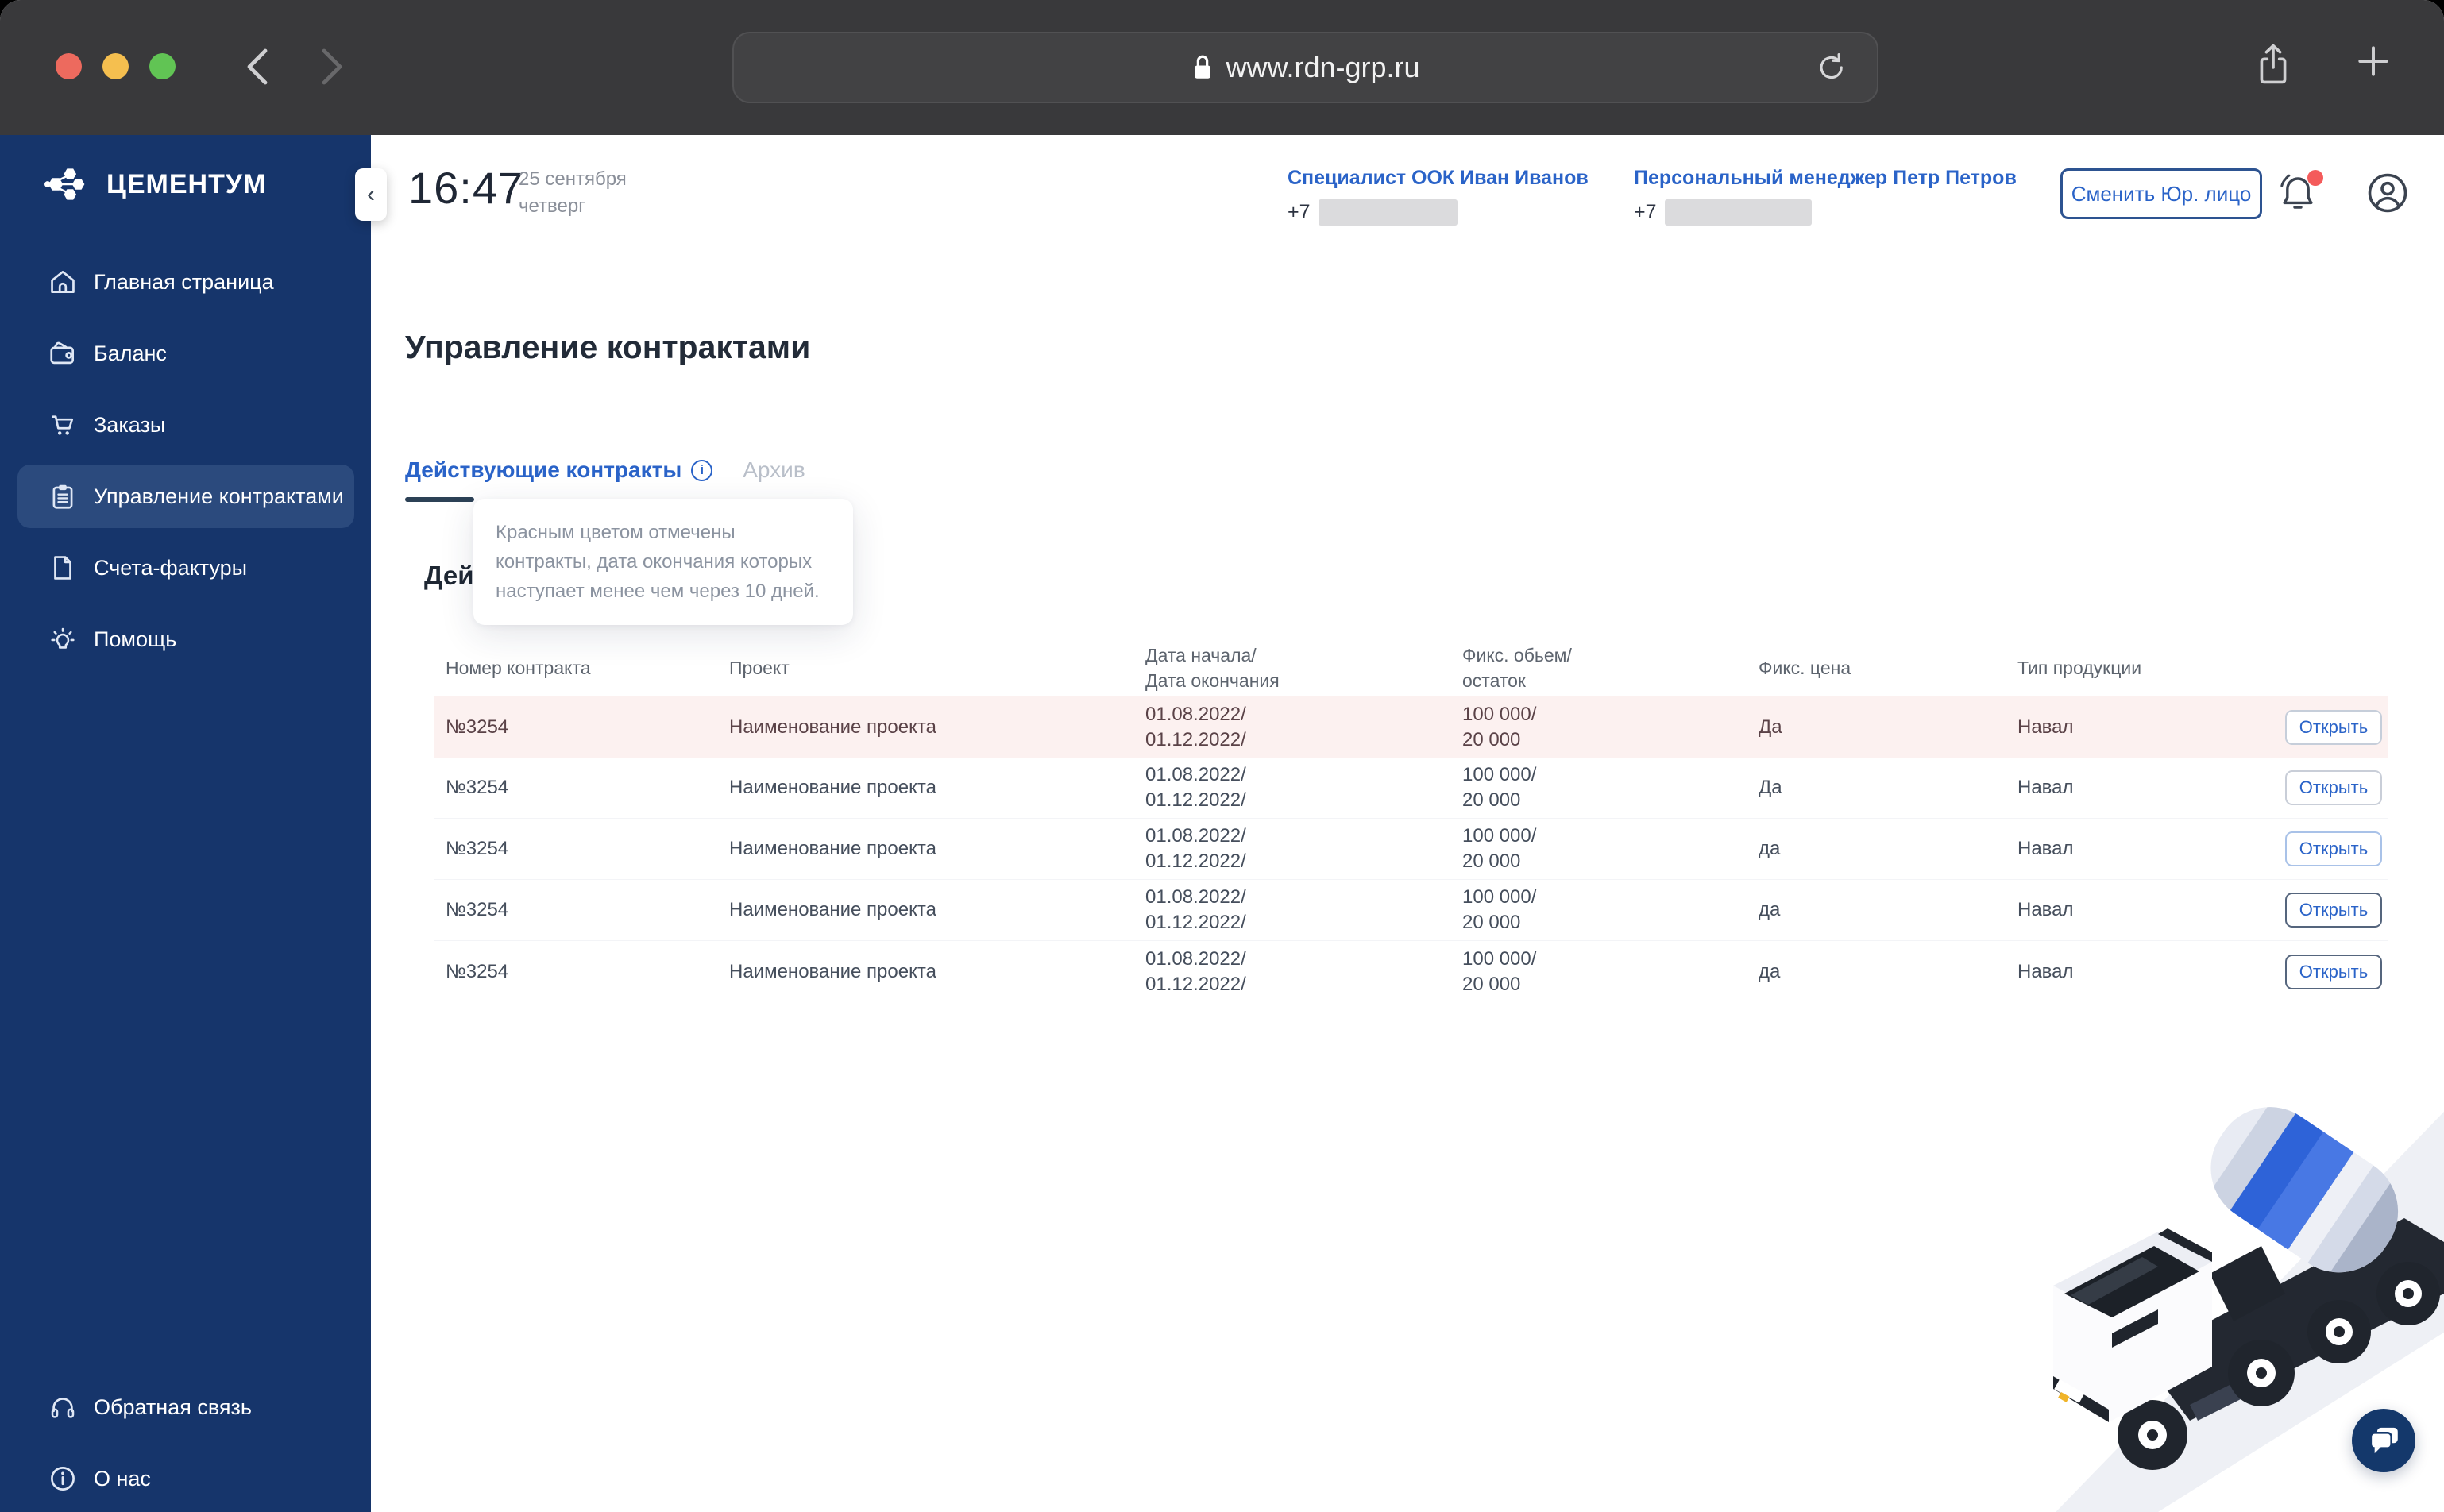  I want to click on contact-specialist-name: Специалист ООК Иван Иванов, so click(1438, 178).